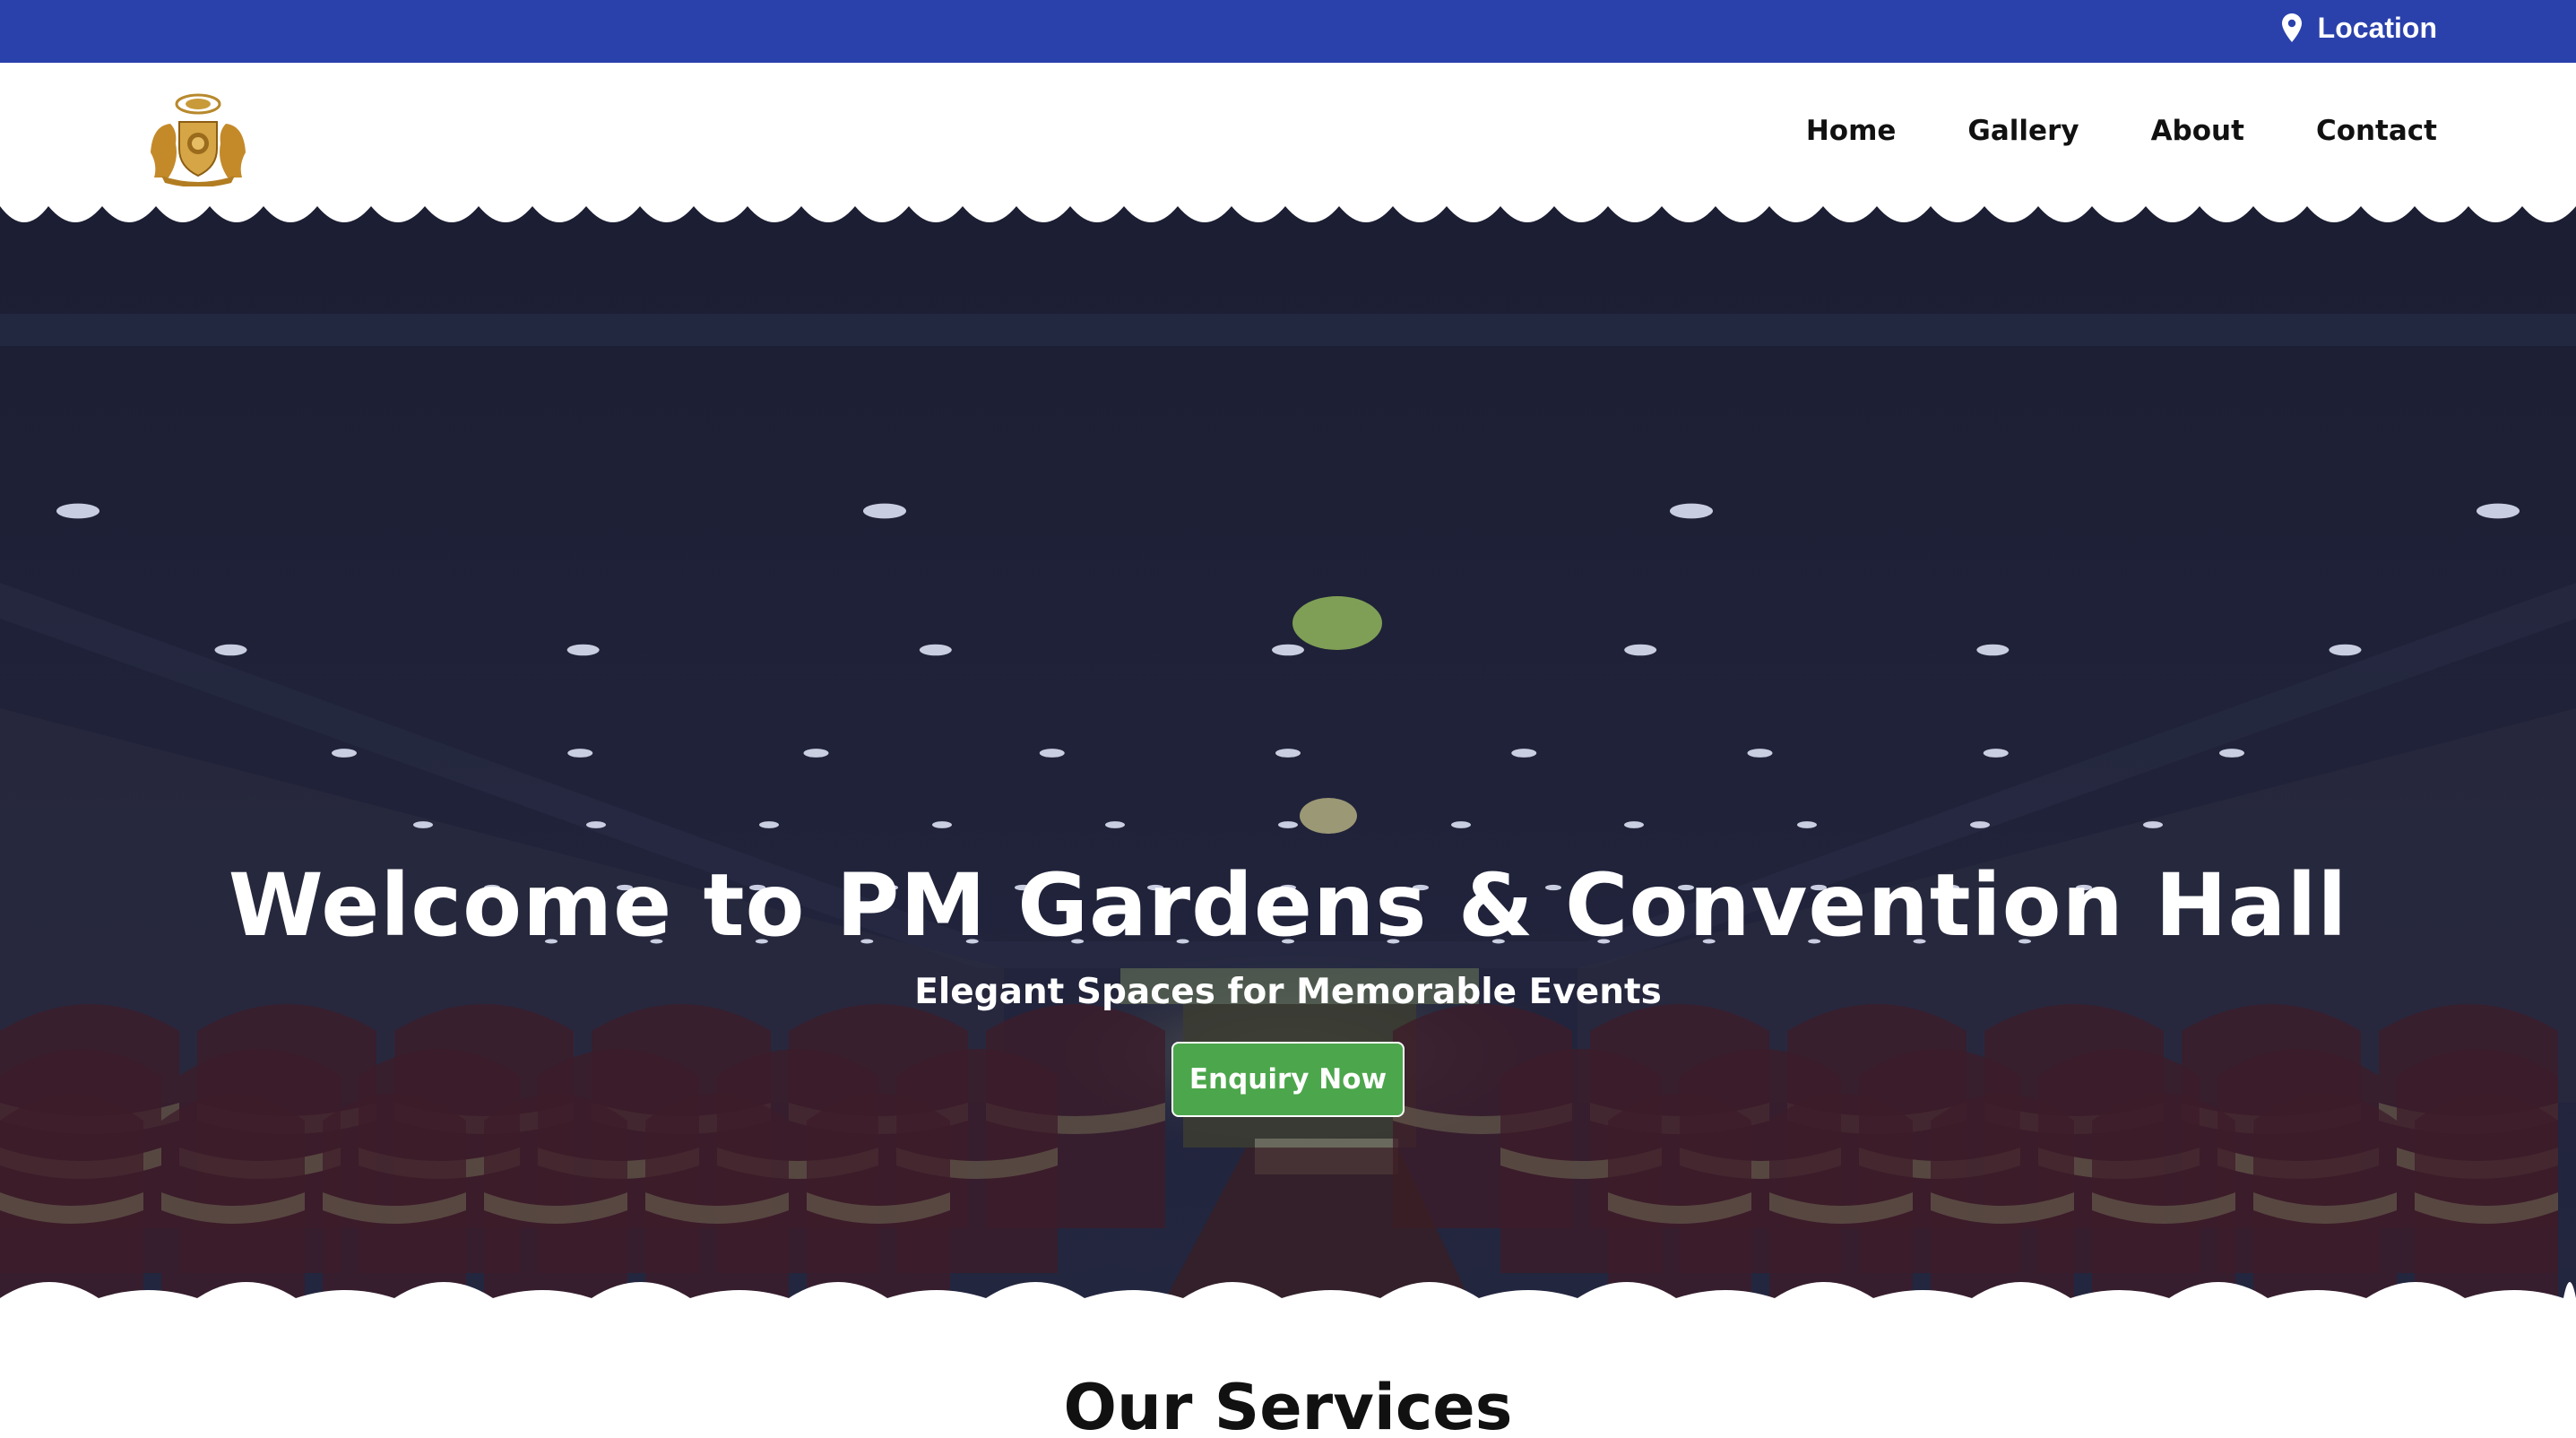  Describe the element at coordinates (1288, 1294) in the screenshot. I see `hero-scallop-edge` at that location.